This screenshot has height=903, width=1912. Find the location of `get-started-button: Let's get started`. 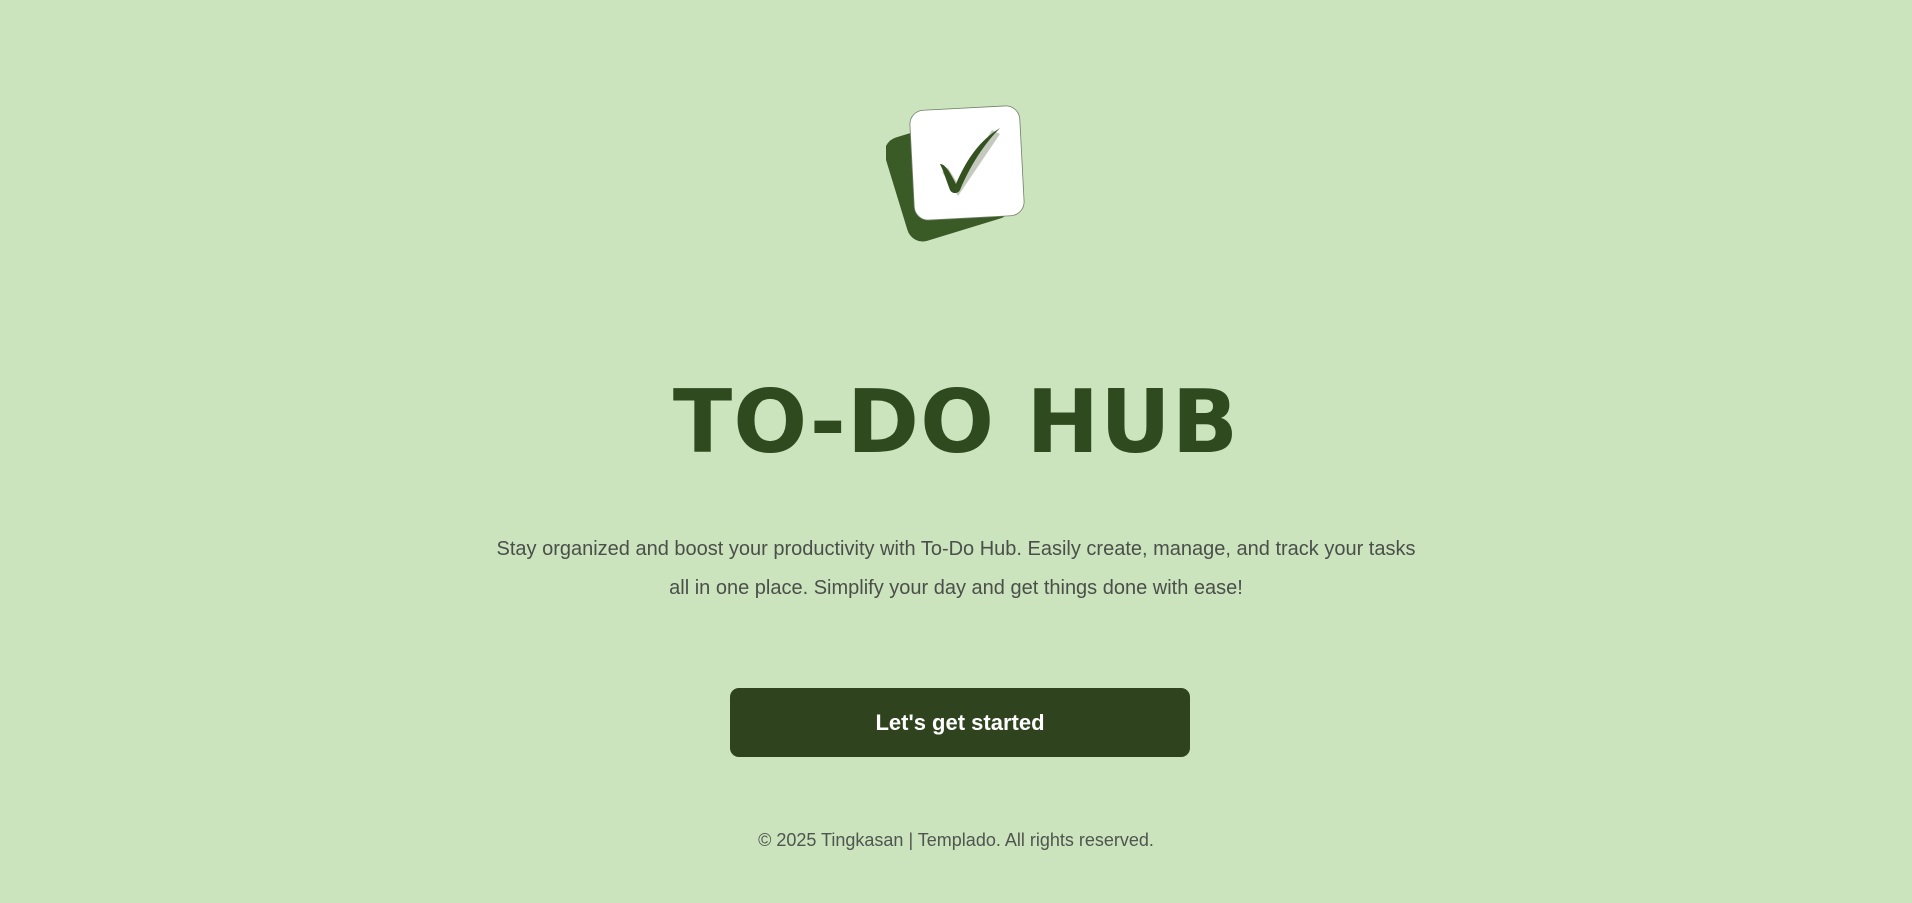

get-started-button: Let's get started is located at coordinates (960, 722).